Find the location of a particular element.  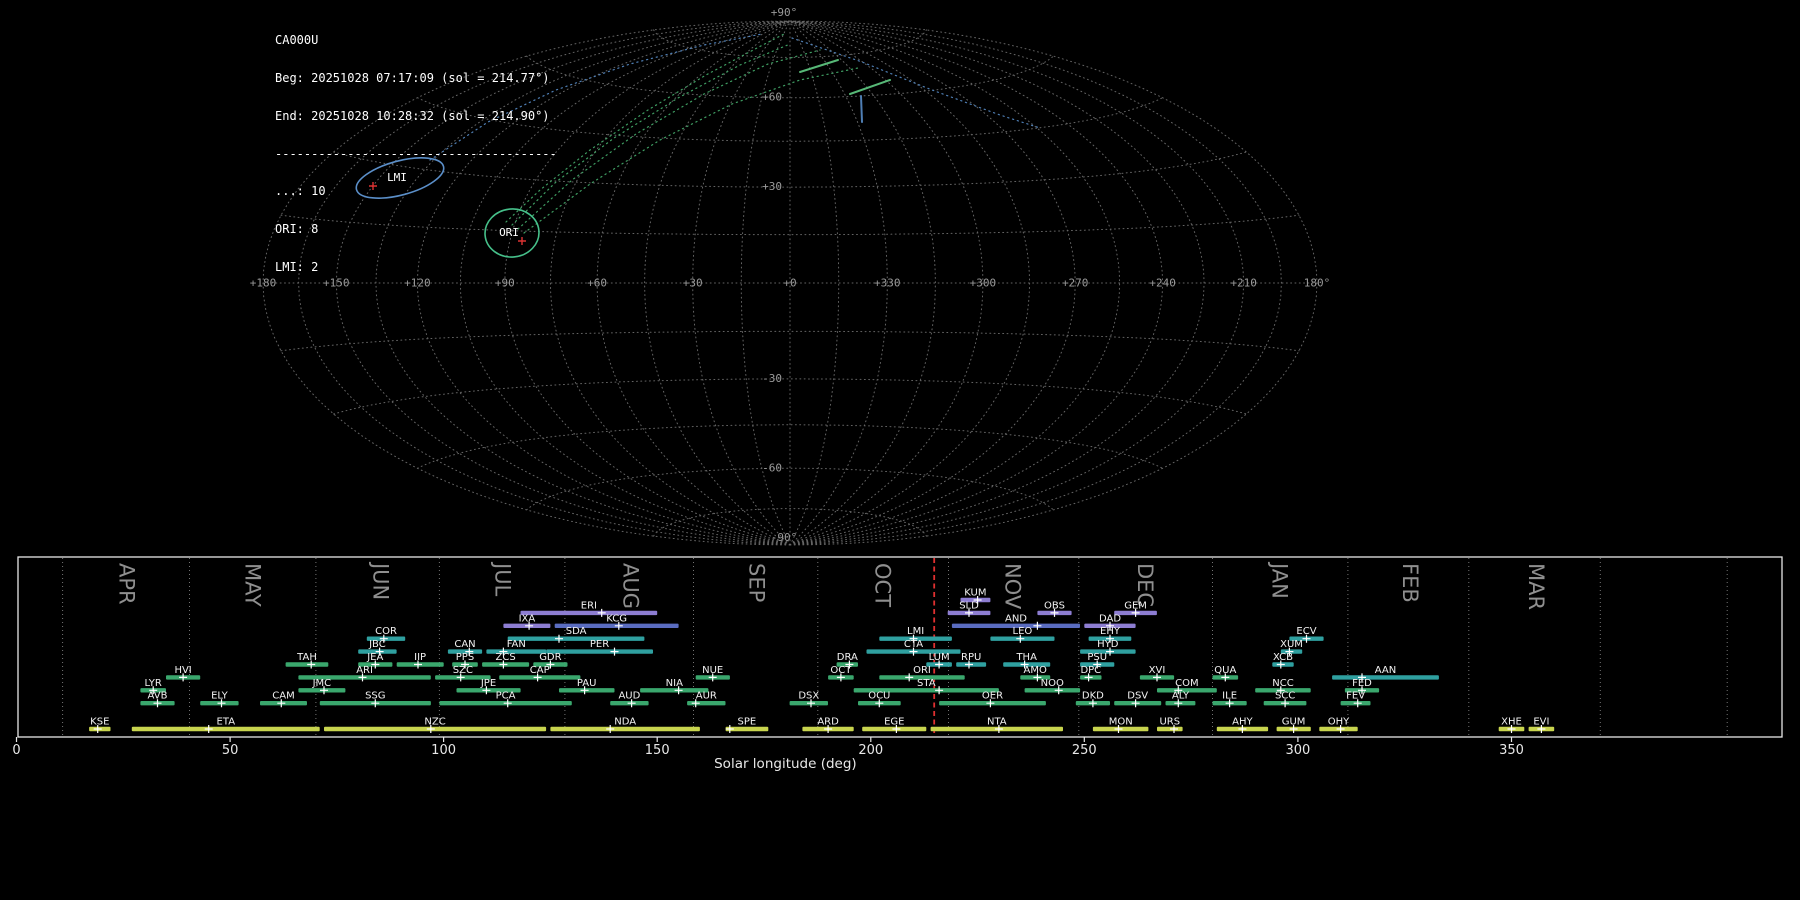

shower-code: JBC is located at coordinates (377, 644).